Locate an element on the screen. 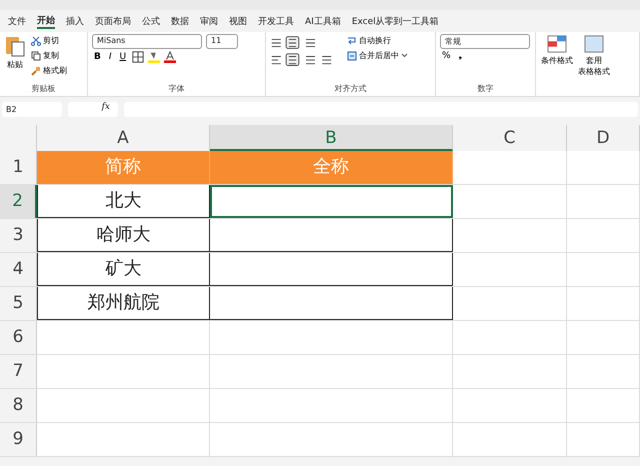  table-grid-icon is located at coordinates (557, 44).